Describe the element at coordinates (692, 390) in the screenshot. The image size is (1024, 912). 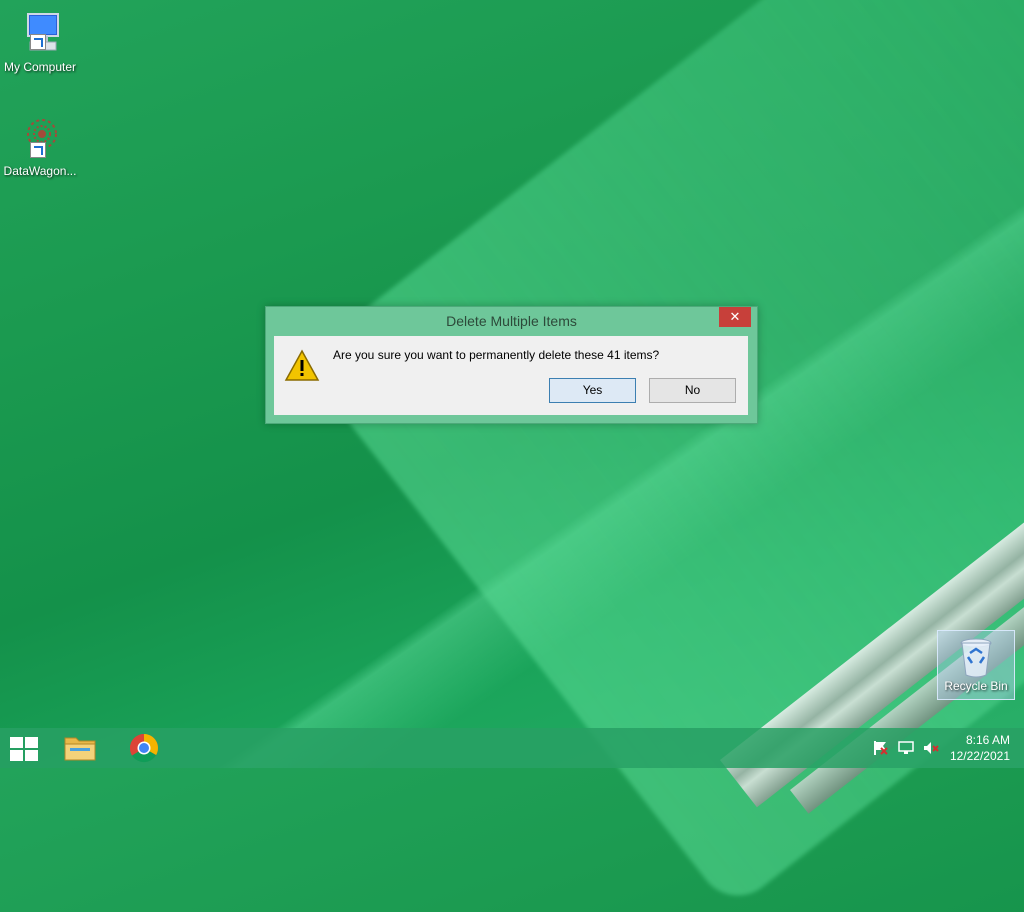
I see `no-button: No` at that location.